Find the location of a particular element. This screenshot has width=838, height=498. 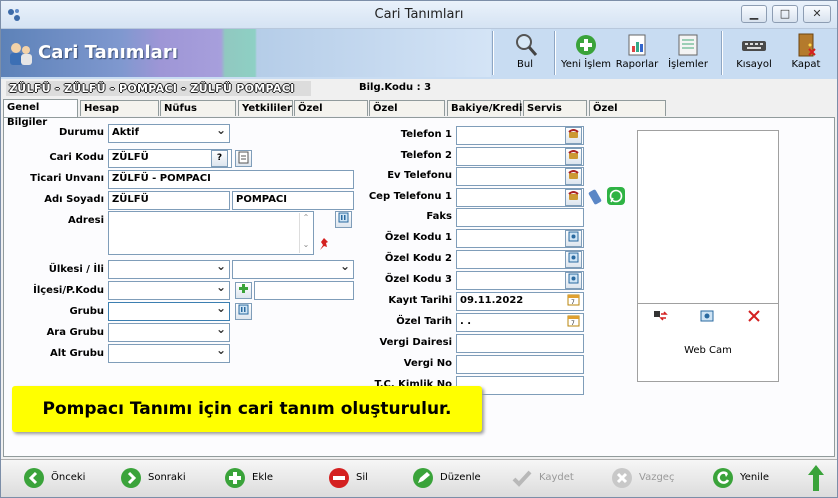

tab-hesap-bilgileri: Hesap Bilgileri is located at coordinates (119, 114).